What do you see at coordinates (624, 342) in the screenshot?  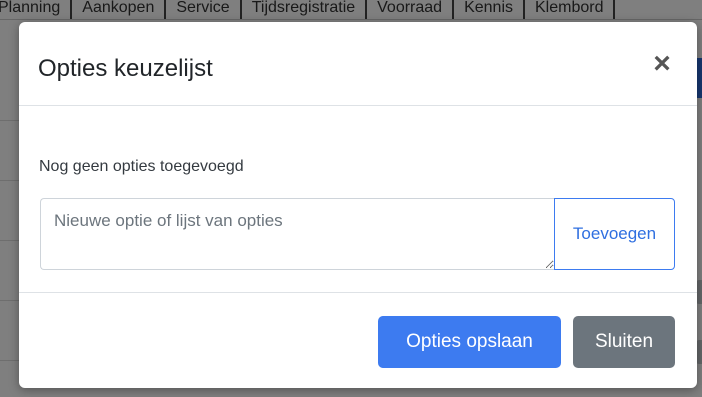 I see `close-button: Sluiten` at bounding box center [624, 342].